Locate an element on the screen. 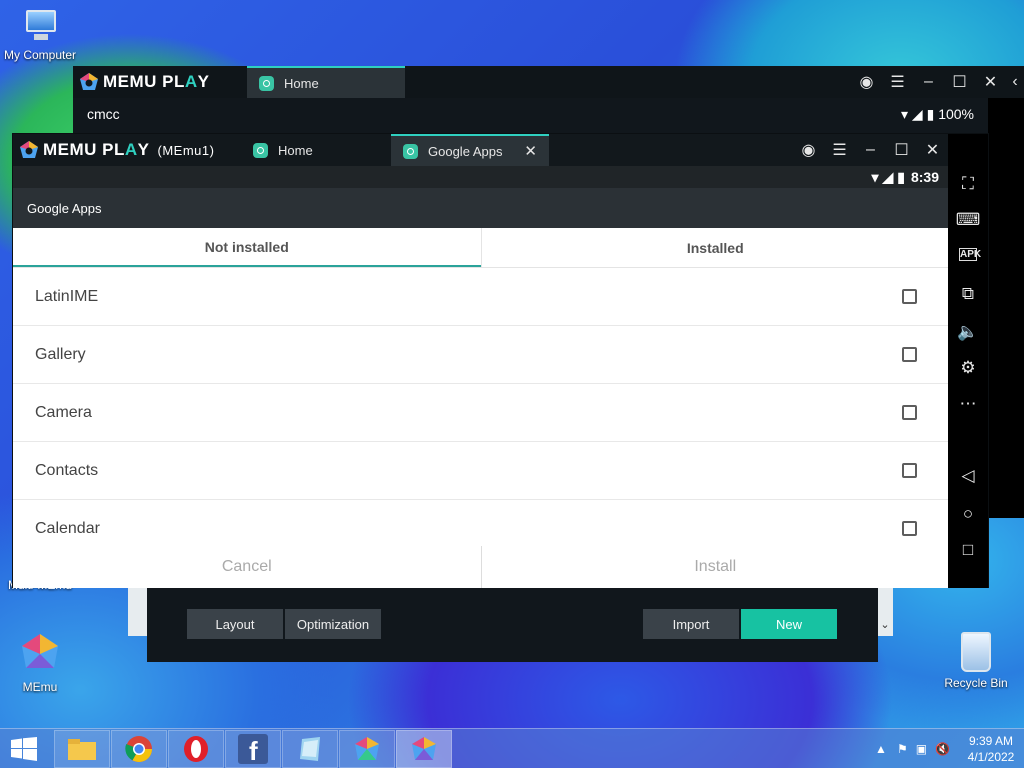 Image resolution: width=1024 pixels, height=768 pixels. scroll-down-icon: ⌄ is located at coordinates (885, 612).